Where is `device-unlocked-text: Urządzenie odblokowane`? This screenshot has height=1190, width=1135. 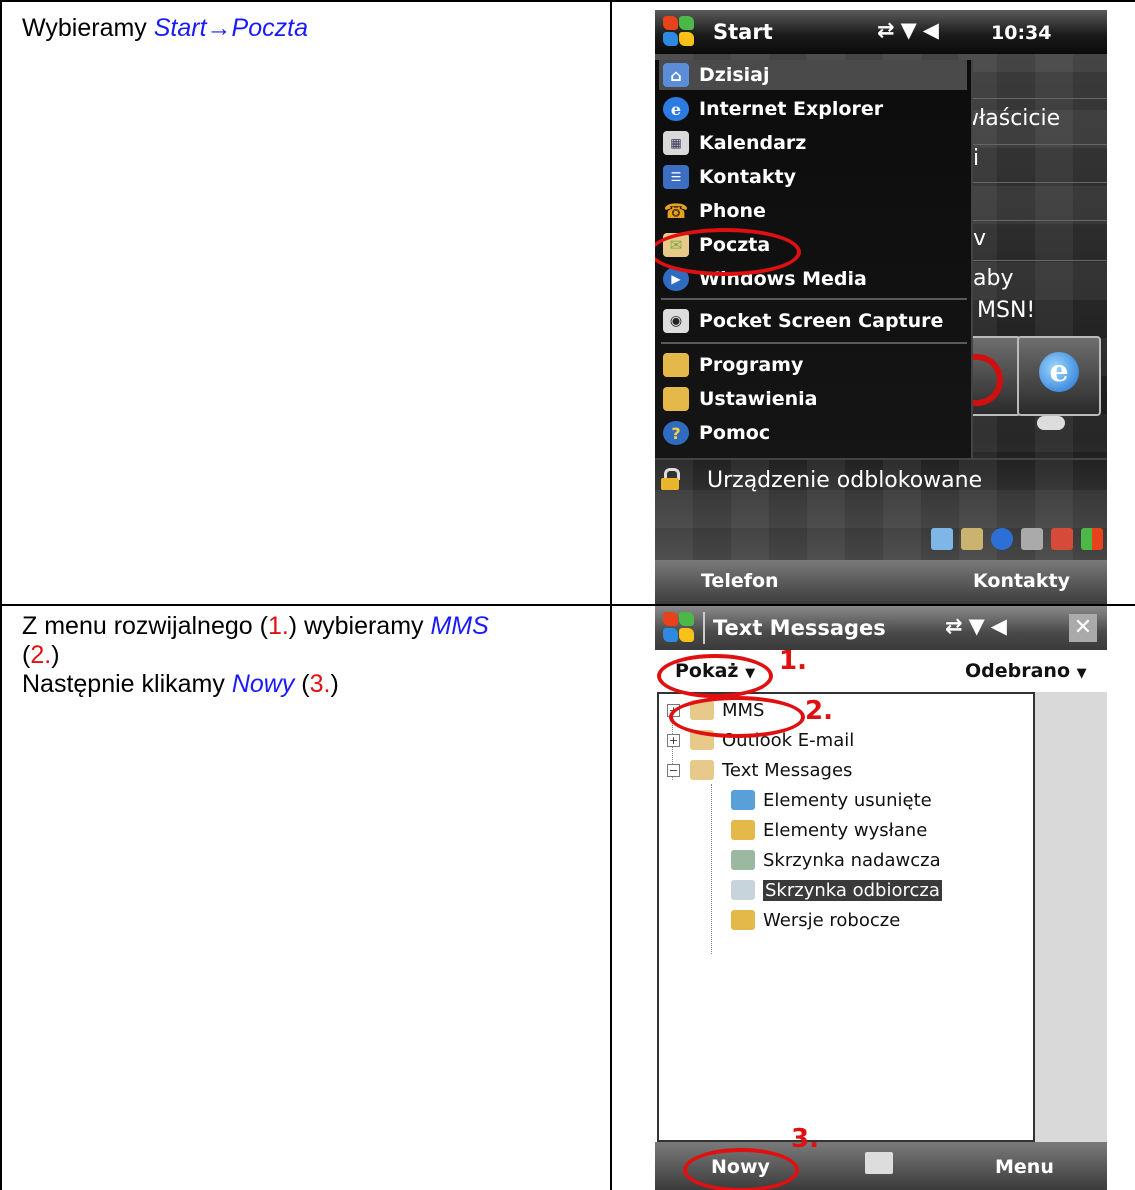
device-unlocked-text: Urządzenie odblokowane is located at coordinates (844, 480).